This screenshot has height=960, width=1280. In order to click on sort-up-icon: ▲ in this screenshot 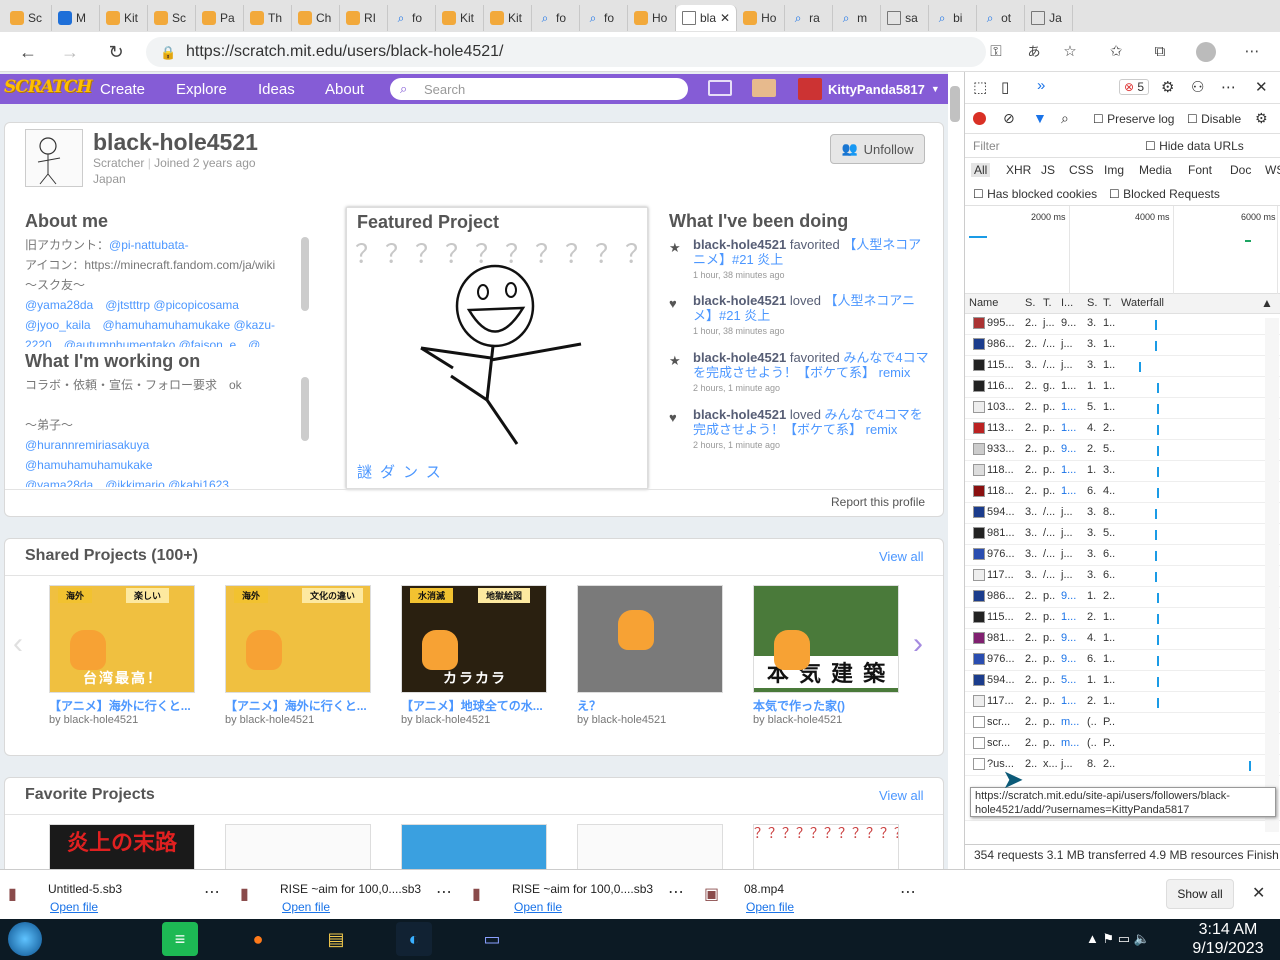, I will do `click(1267, 303)`.